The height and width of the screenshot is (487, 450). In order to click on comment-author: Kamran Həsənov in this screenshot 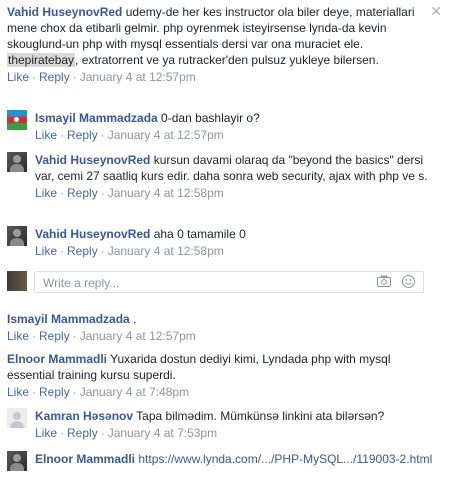, I will do `click(84, 416)`.